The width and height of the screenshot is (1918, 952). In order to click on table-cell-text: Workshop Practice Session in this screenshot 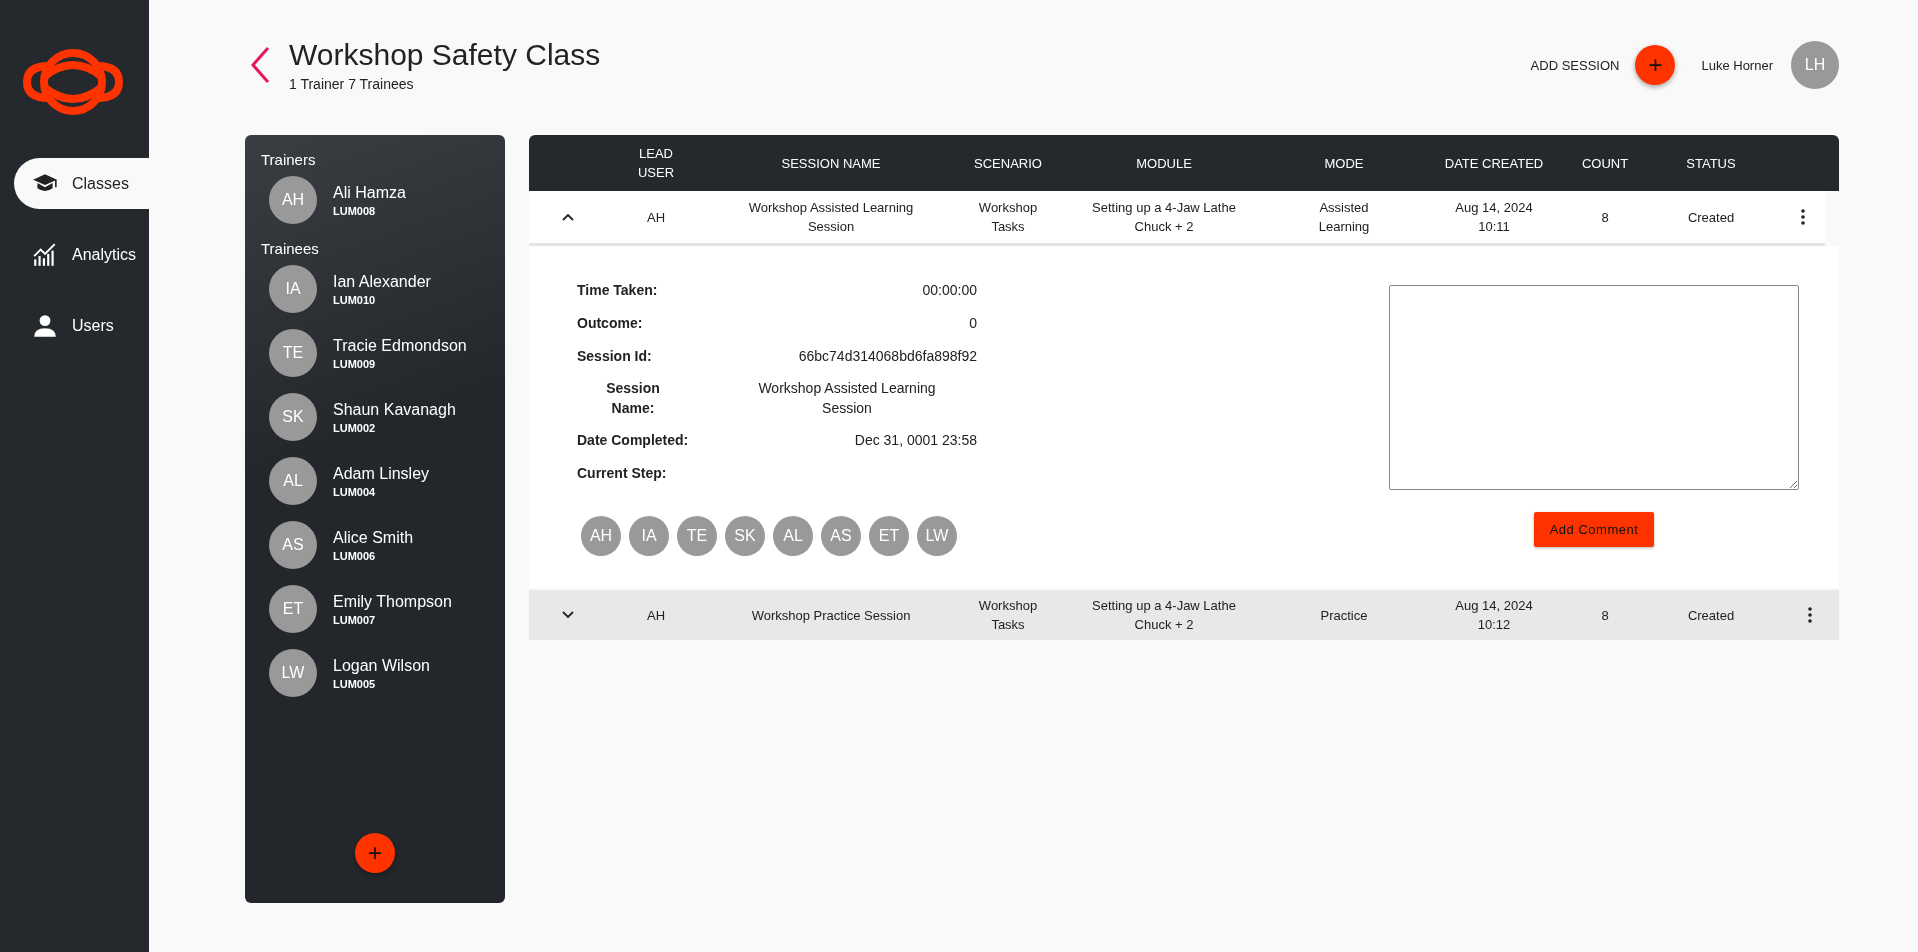, I will do `click(831, 615)`.